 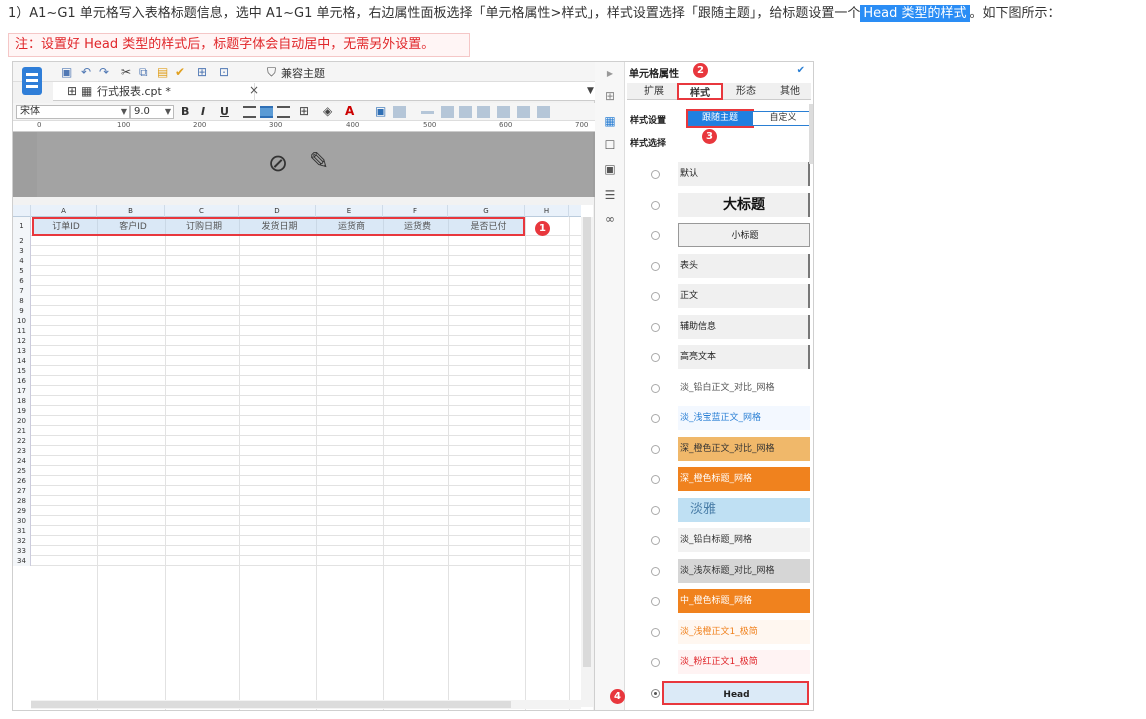 What do you see at coordinates (543, 112) in the screenshot?
I see `slash-icon` at bounding box center [543, 112].